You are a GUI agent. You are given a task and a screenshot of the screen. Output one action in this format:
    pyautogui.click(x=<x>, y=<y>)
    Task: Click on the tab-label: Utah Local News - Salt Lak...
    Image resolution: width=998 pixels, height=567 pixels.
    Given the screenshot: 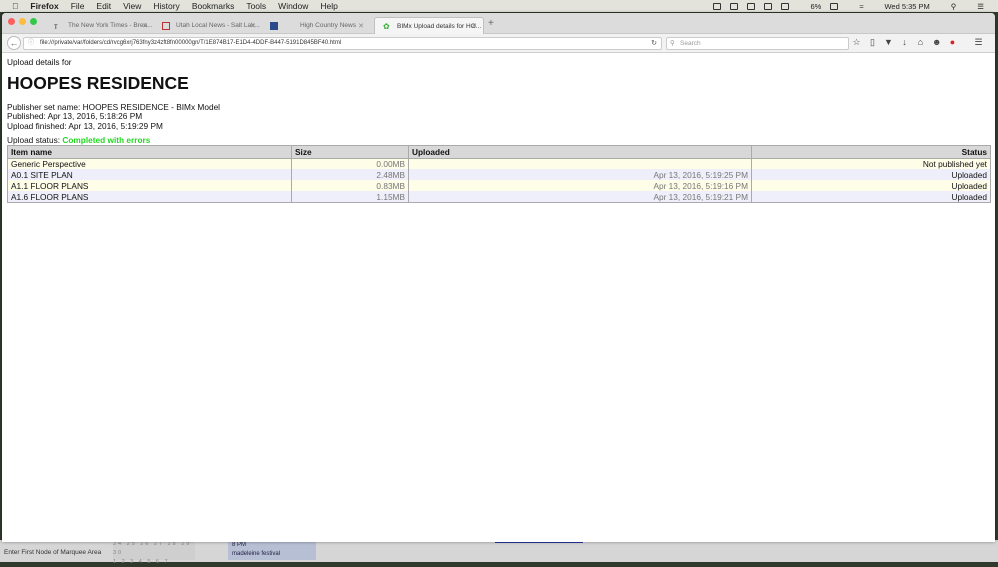 What is the action you would take?
    pyautogui.click(x=218, y=25)
    